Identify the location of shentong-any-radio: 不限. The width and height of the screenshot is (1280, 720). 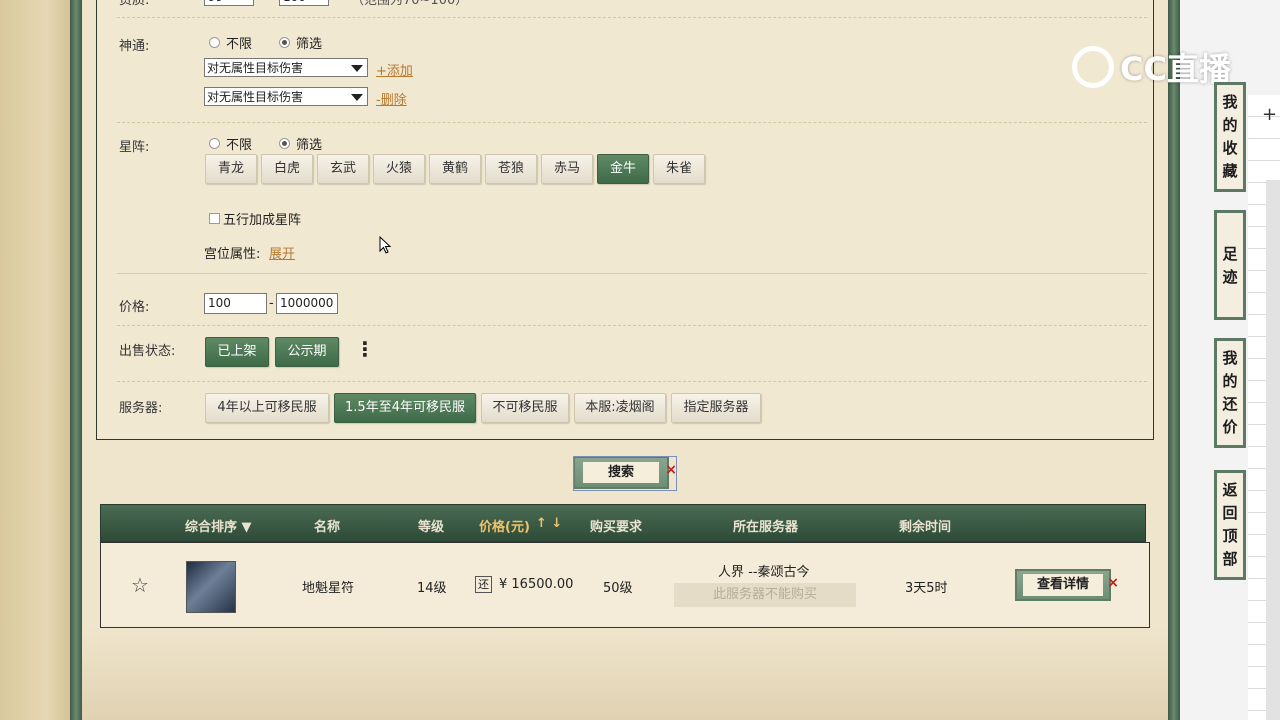
(230, 42).